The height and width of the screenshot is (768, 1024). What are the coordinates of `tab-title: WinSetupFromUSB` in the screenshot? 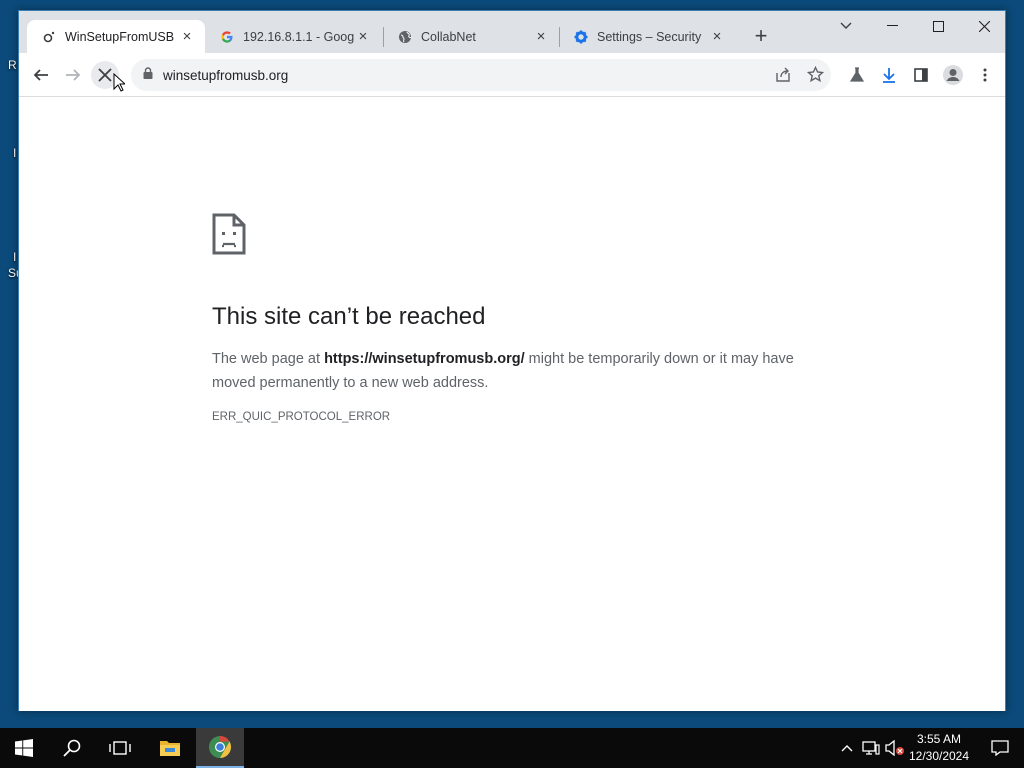 It's located at (120, 36).